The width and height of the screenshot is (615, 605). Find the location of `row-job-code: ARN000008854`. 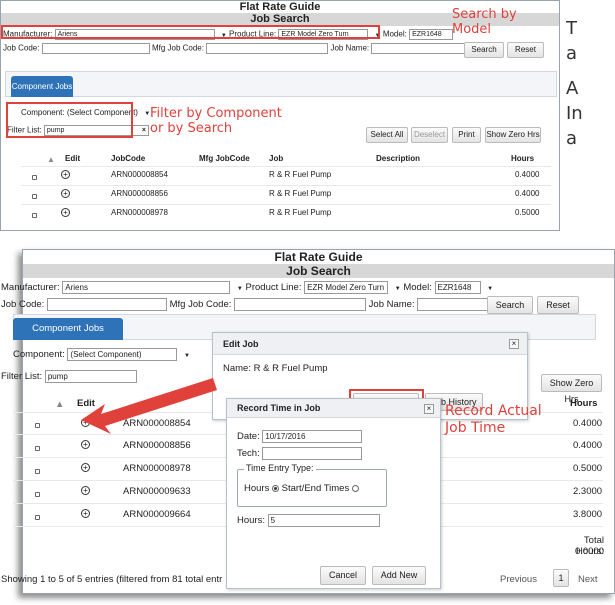

row-job-code: ARN000008854 is located at coordinates (139, 174).